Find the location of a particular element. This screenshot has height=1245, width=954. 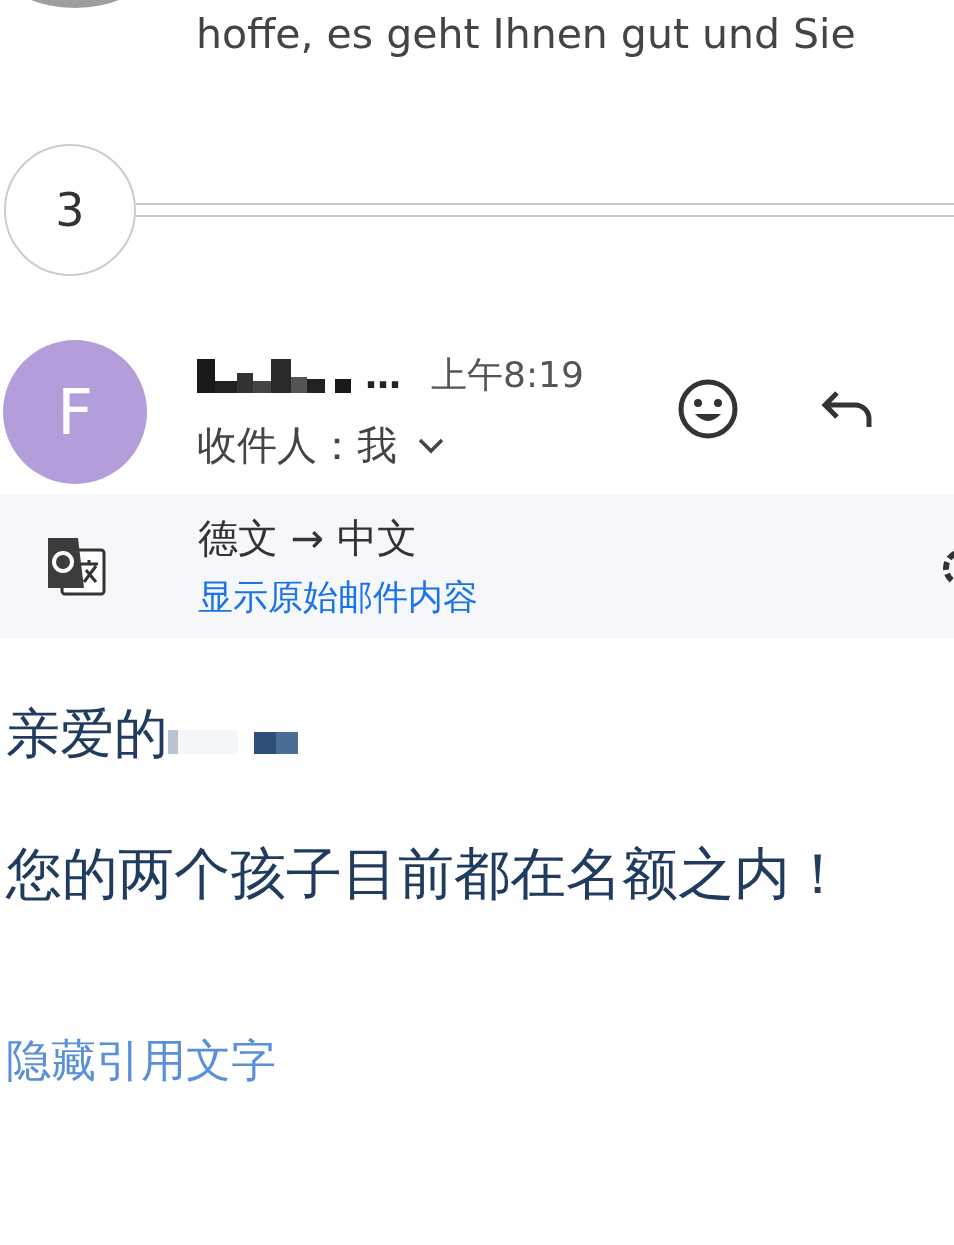

show-original-link: 显示原始邮件内容 is located at coordinates (338, 597).